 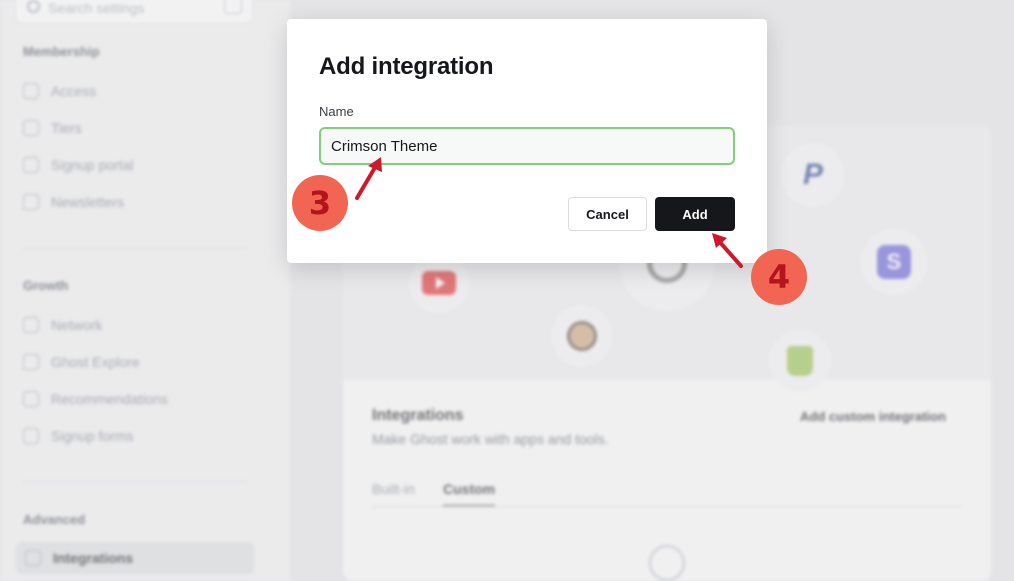 What do you see at coordinates (320, 203) in the screenshot?
I see `step-3-marker: 3` at bounding box center [320, 203].